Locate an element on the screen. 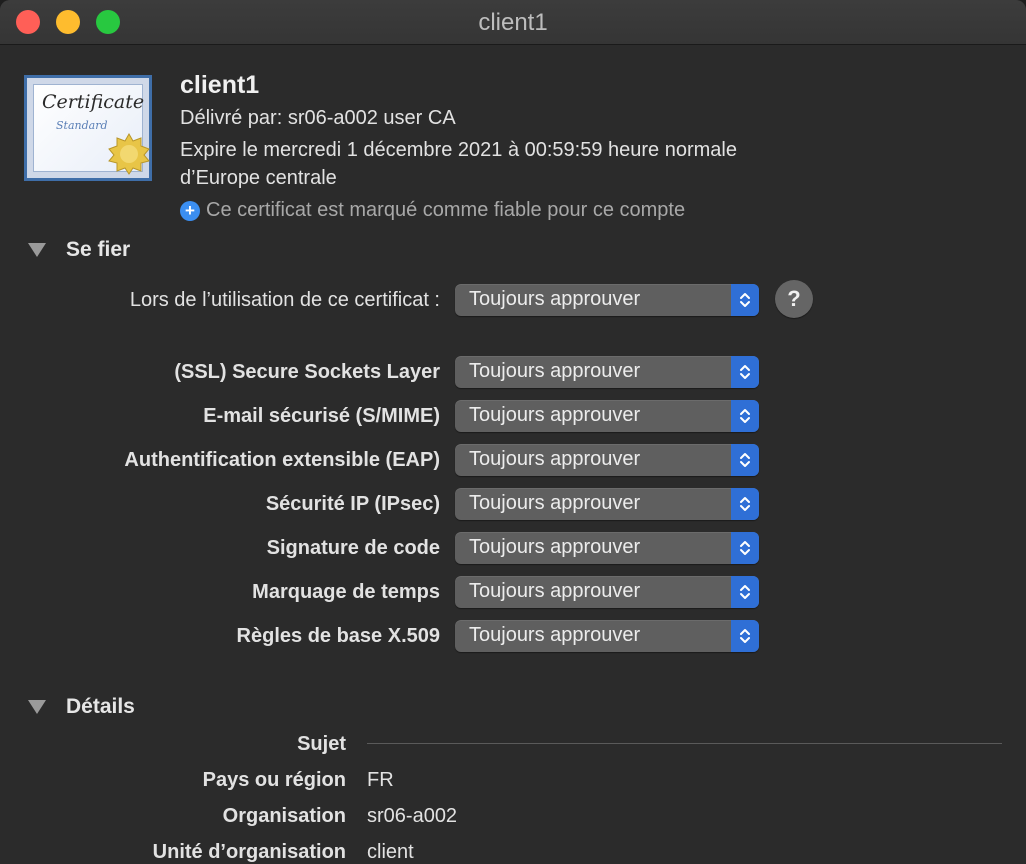 This screenshot has height=864, width=1026. subject-label: Sujet is located at coordinates (321, 744).